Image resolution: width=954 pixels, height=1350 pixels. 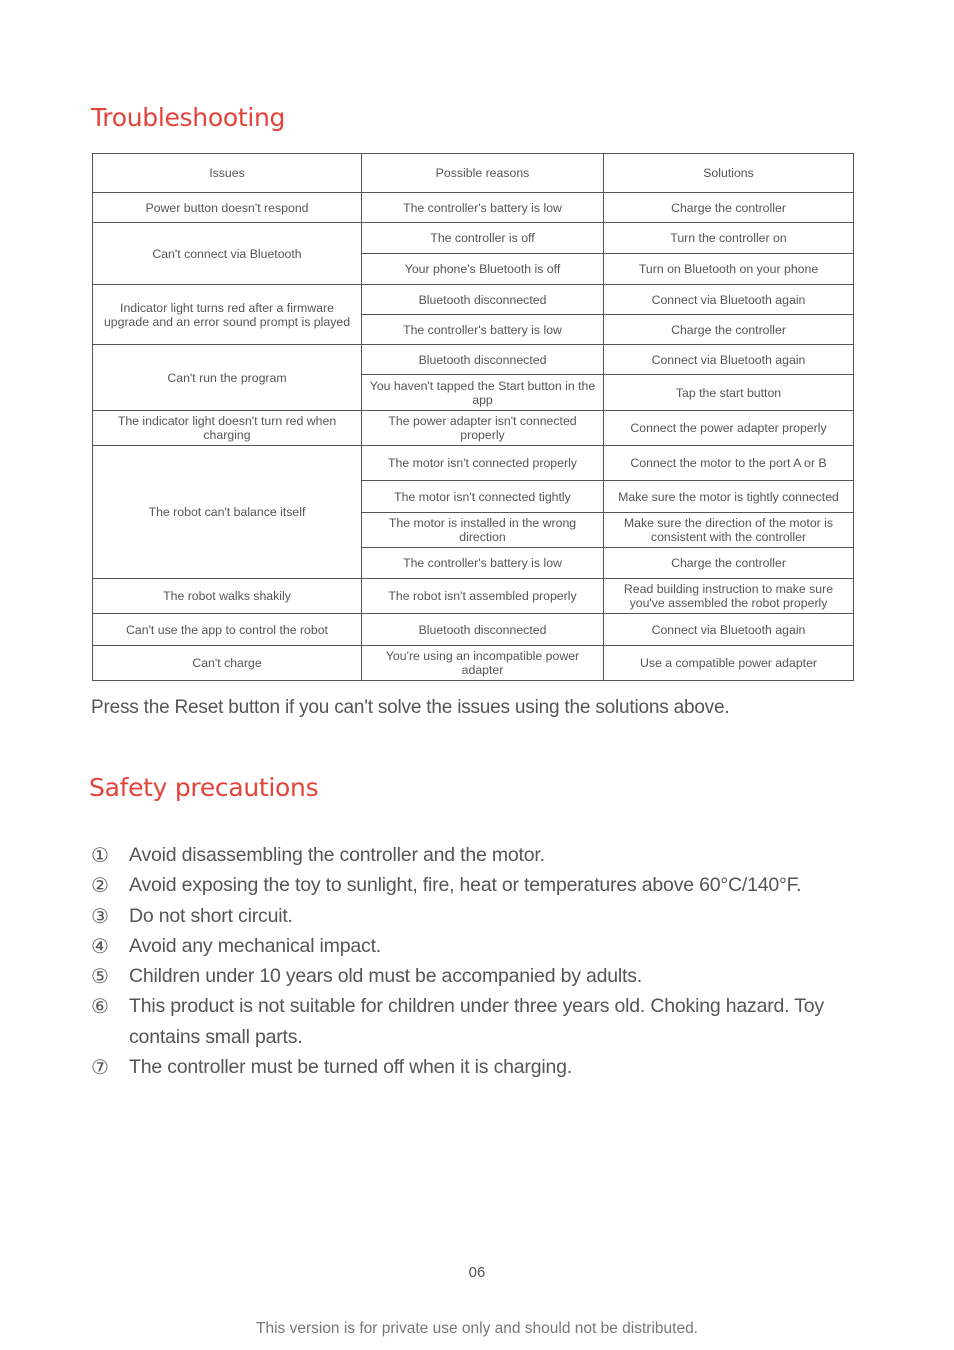 I want to click on table-header-row: Issues Possible reasons Solutions, so click(x=473, y=173).